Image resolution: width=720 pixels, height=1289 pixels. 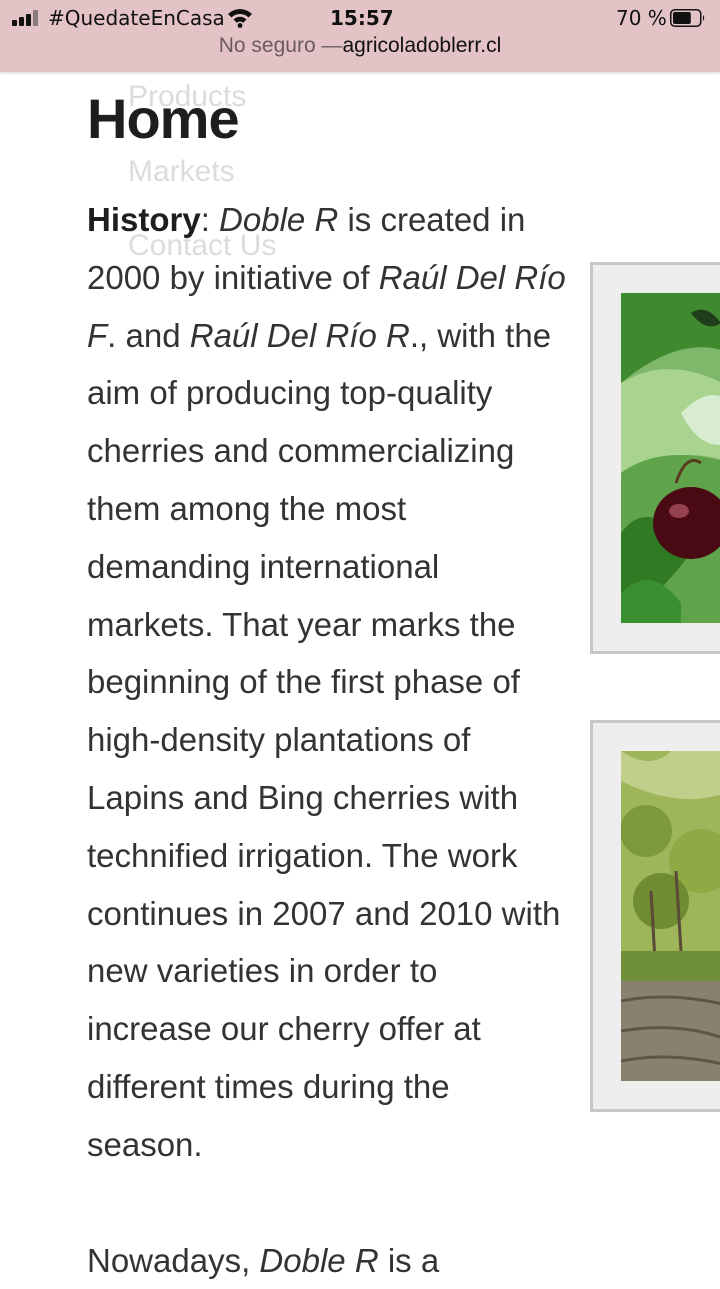 What do you see at coordinates (240, 18) in the screenshot?
I see `wifi-icon` at bounding box center [240, 18].